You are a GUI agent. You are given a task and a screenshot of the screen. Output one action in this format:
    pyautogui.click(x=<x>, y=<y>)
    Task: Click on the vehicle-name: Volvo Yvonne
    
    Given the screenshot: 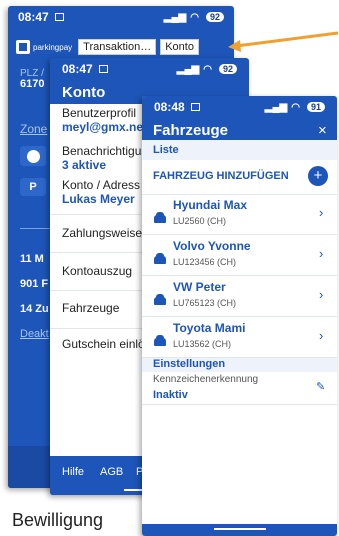 What is the action you would take?
    pyautogui.click(x=212, y=246)
    